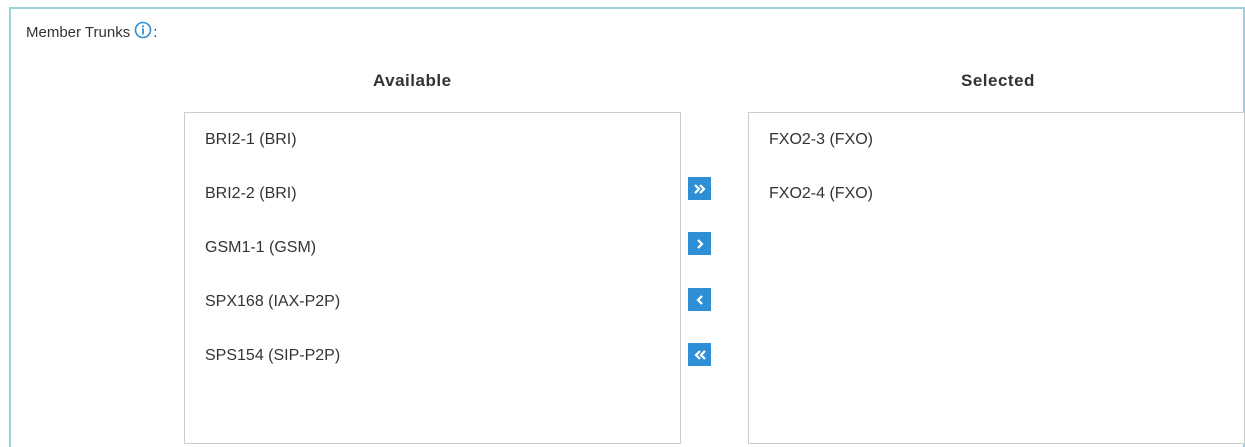 The height and width of the screenshot is (447, 1245). What do you see at coordinates (996, 194) in the screenshot?
I see `selected-item: FXO2-4 (FXO)` at bounding box center [996, 194].